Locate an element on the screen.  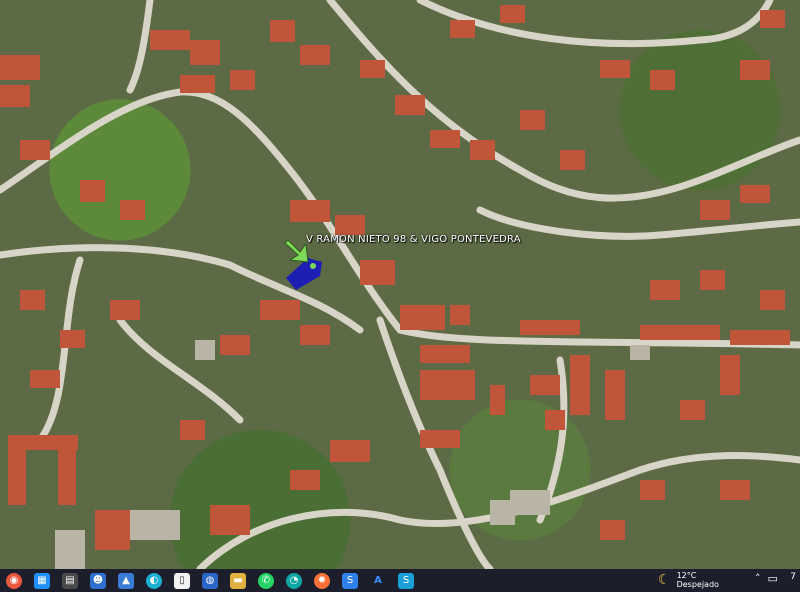
edge-beta-icon: ◔ is located at coordinates (294, 580).